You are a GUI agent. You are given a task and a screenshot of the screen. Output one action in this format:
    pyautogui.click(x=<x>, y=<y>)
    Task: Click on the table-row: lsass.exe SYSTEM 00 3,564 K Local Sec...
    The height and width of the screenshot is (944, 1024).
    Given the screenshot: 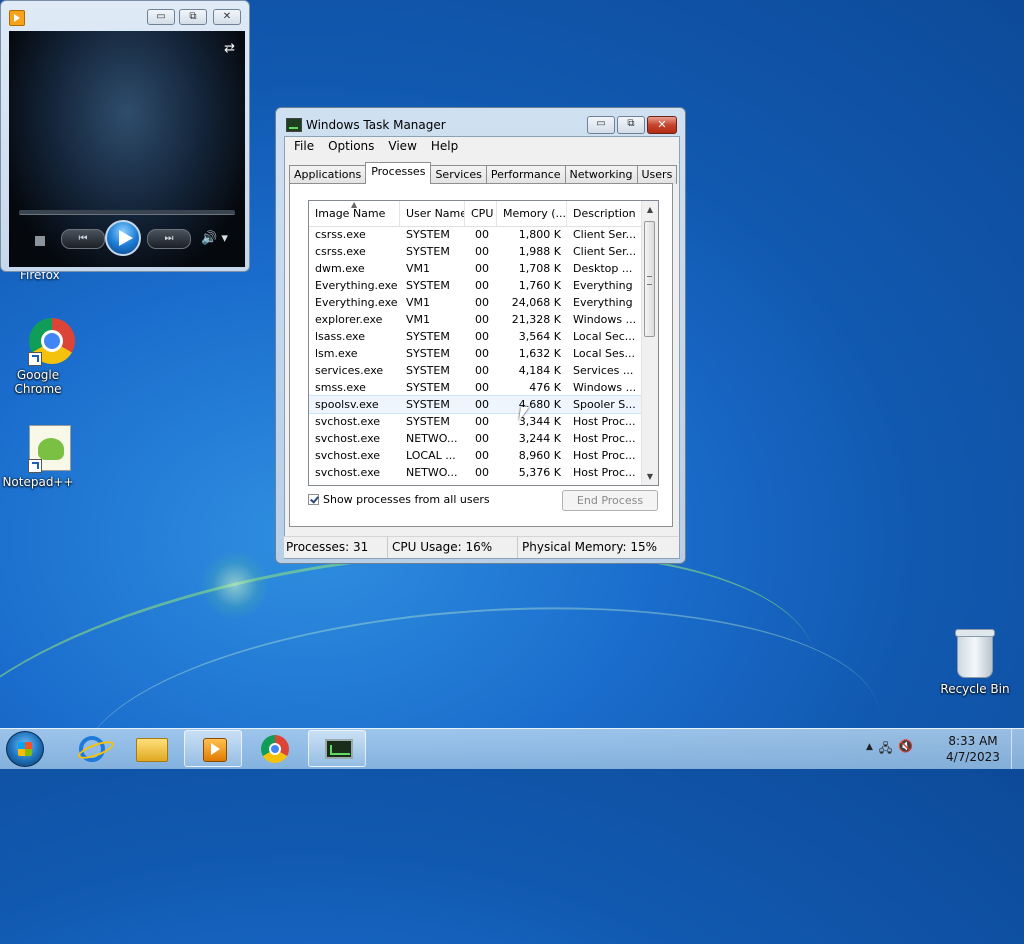 What is the action you would take?
    pyautogui.click(x=476, y=336)
    